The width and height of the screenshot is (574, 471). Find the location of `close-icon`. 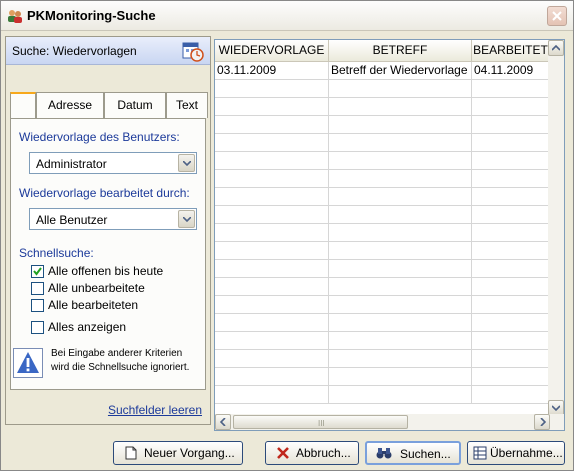

close-icon is located at coordinates (557, 16).